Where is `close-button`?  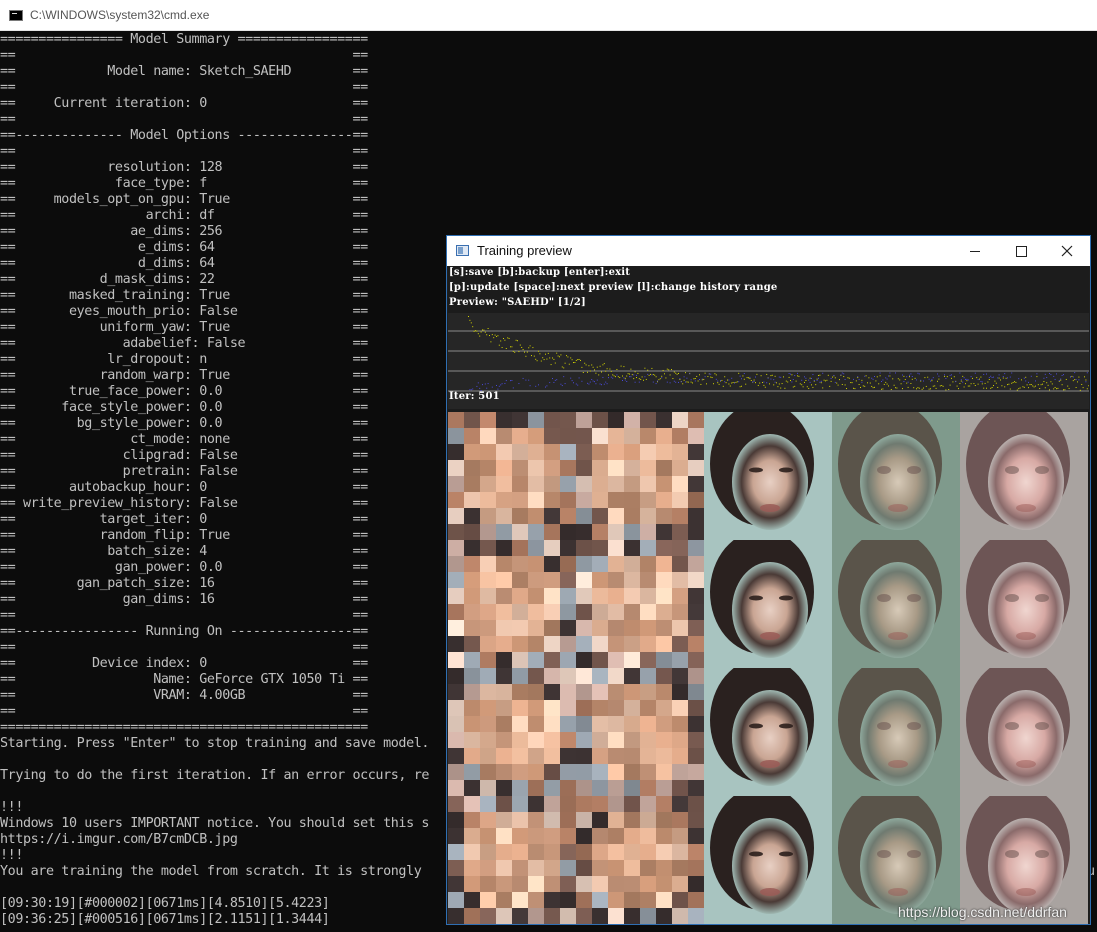
close-button is located at coordinates (1067, 251).